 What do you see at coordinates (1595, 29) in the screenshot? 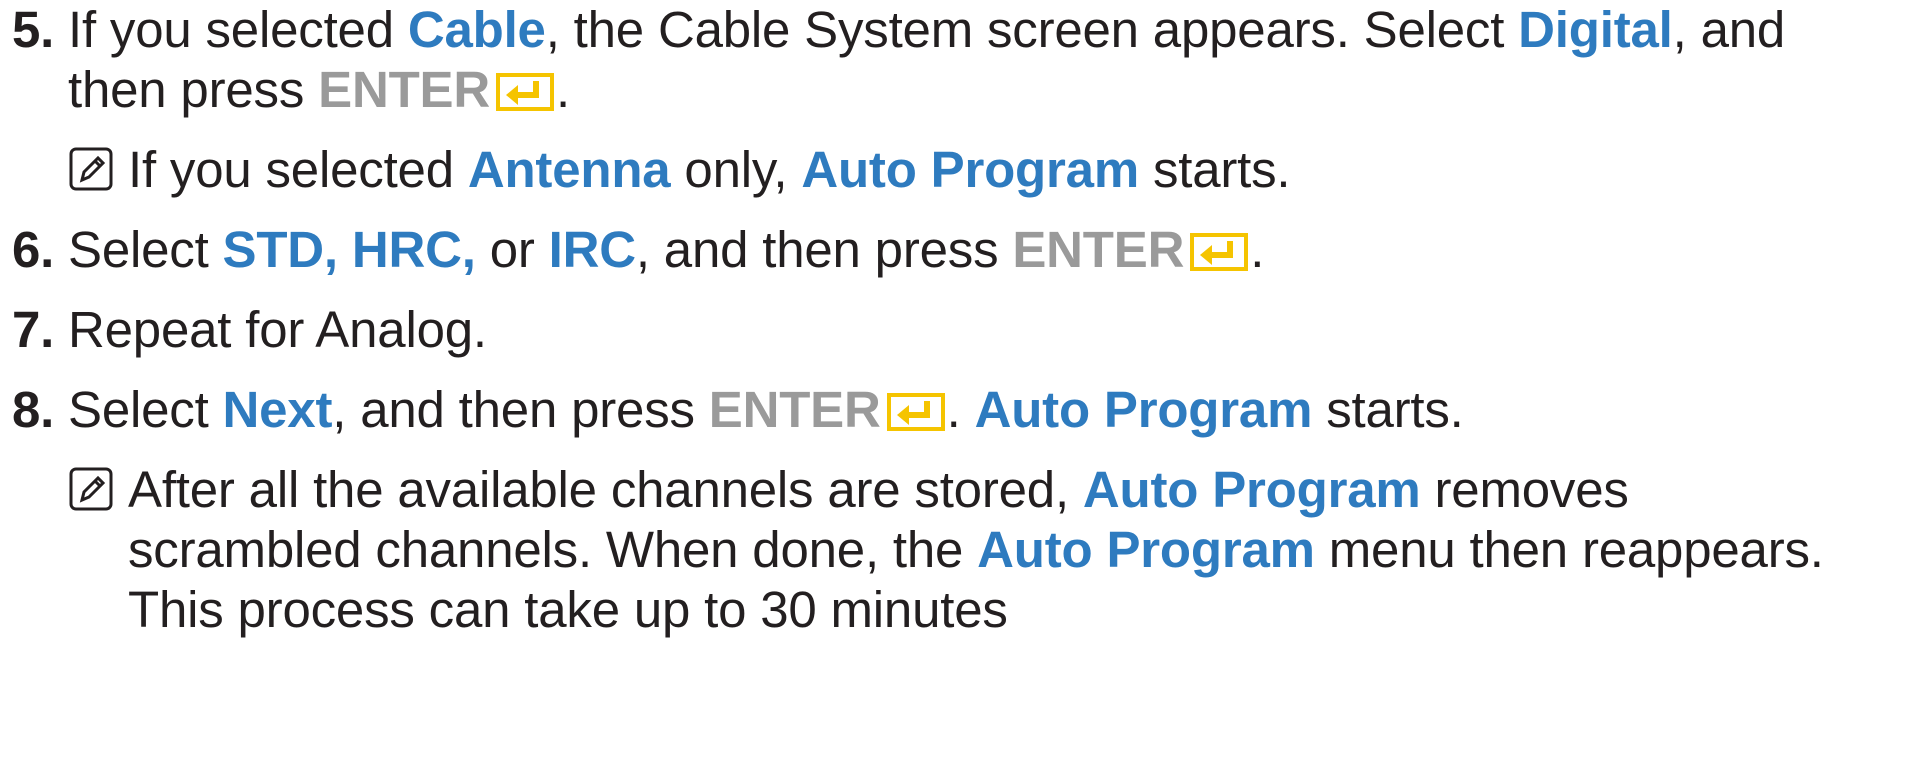
I see `highlight-digital: Digital` at bounding box center [1595, 29].